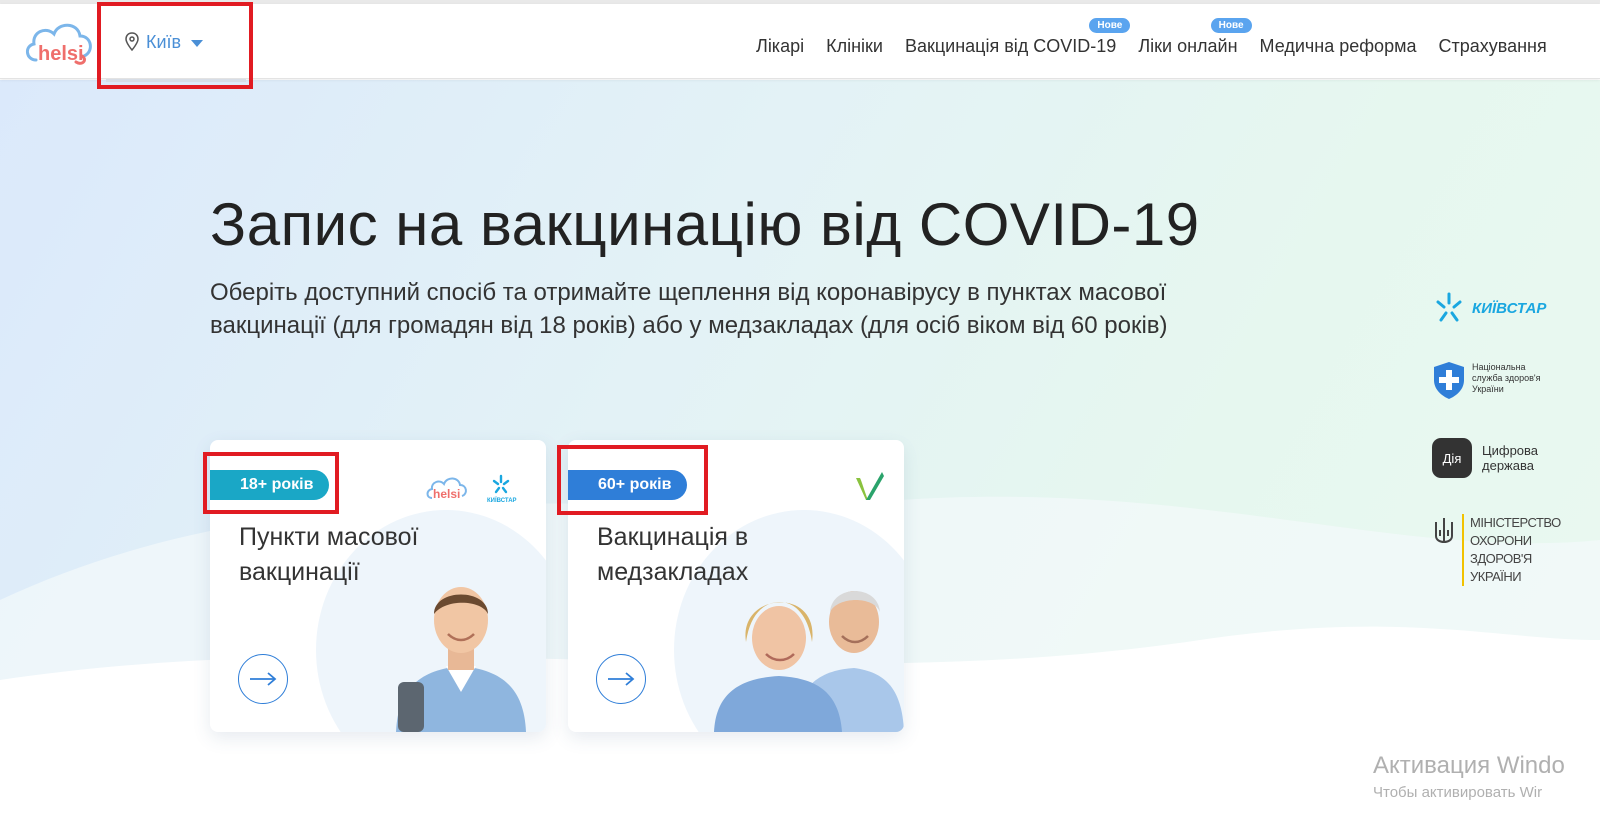 Image resolution: width=1600 pixels, height=821 pixels. Describe the element at coordinates (870, 486) in the screenshot. I see `vodafone-v-logo` at that location.